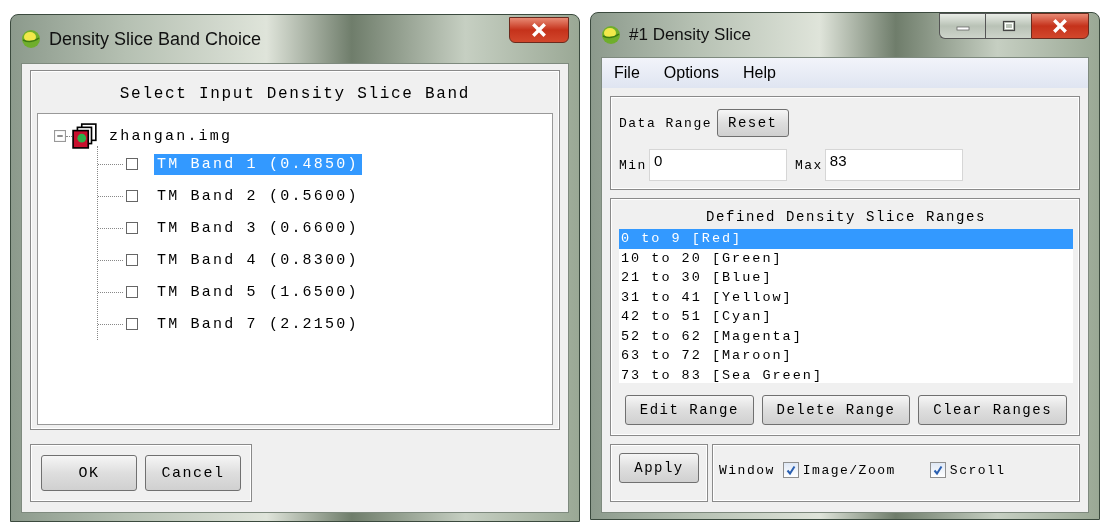 Image resolution: width=1102 pixels, height=522 pixels. What do you see at coordinates (962, 26) in the screenshot?
I see `minimize-button` at bounding box center [962, 26].